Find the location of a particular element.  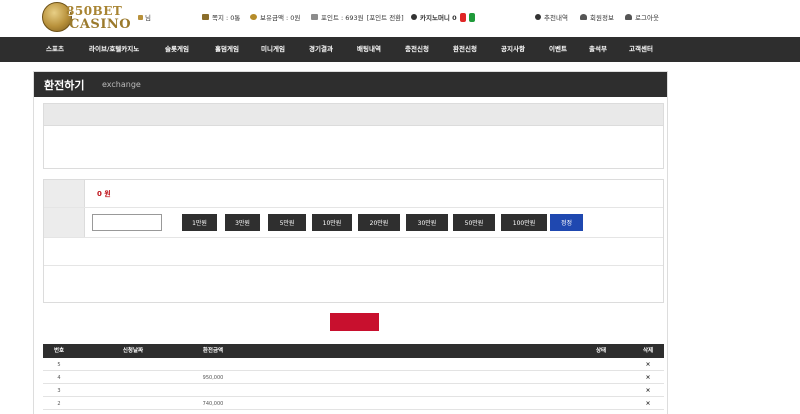

person-icon is located at coordinates (583, 17).